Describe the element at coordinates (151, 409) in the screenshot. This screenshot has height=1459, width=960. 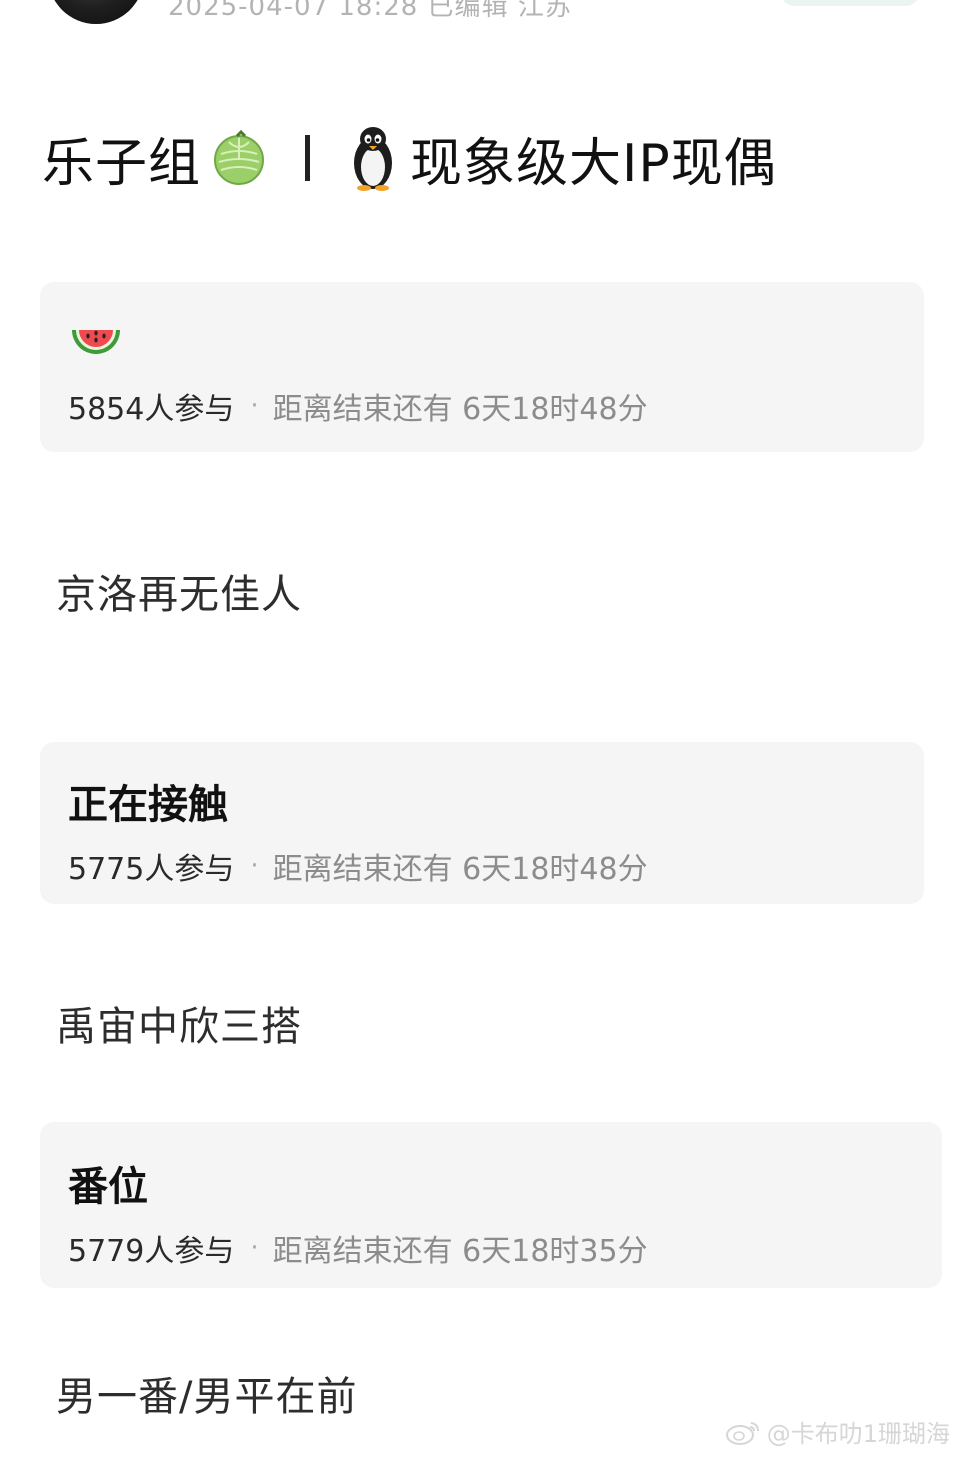
I see `participant-count: 5854人参与` at that location.